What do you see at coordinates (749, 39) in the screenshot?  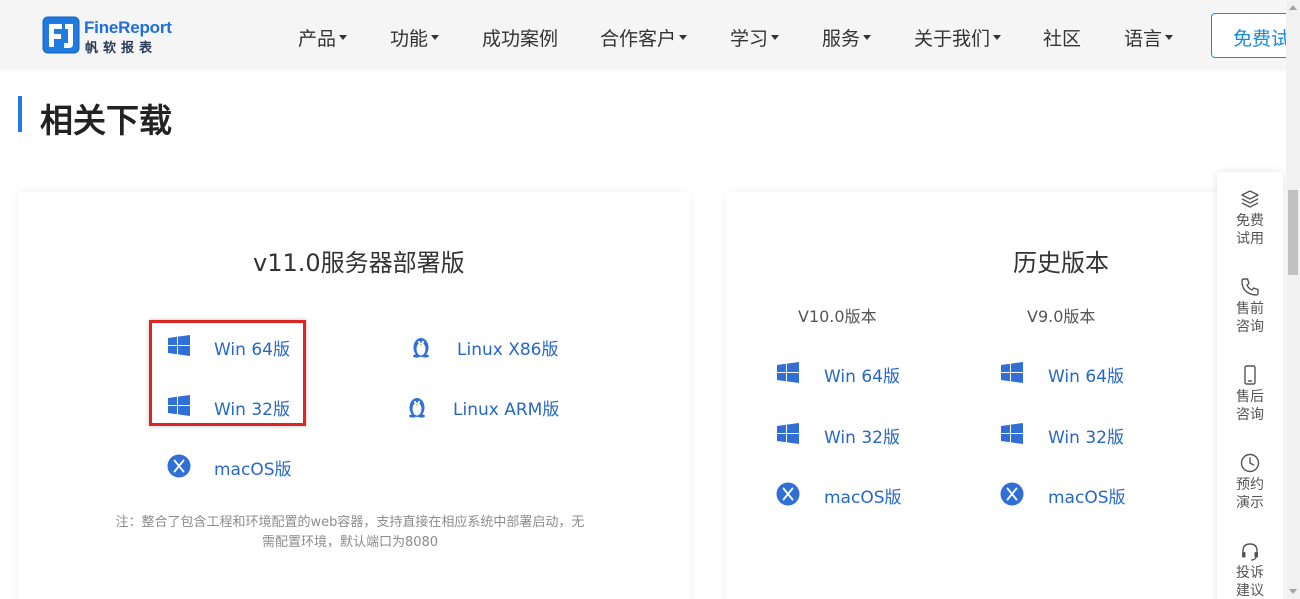 I see `nav-label: 学习` at bounding box center [749, 39].